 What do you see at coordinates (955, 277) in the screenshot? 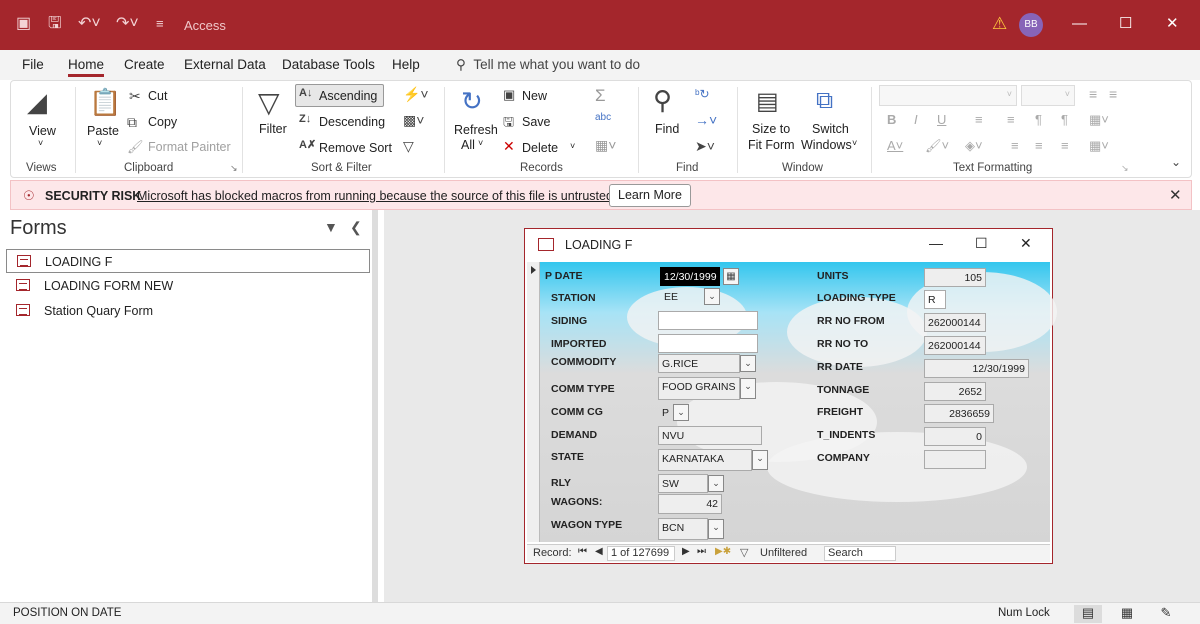
I see `units-field: 105` at bounding box center [955, 277].